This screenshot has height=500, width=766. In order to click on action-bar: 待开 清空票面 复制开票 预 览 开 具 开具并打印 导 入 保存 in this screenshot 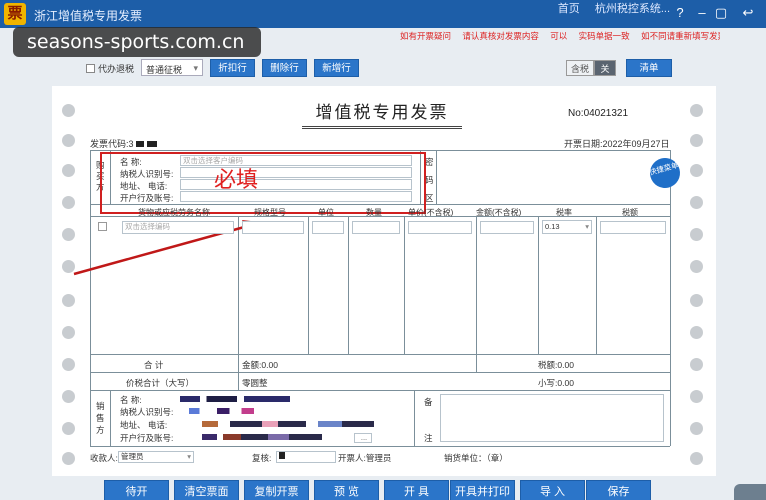, I will do `click(390, 489)`.